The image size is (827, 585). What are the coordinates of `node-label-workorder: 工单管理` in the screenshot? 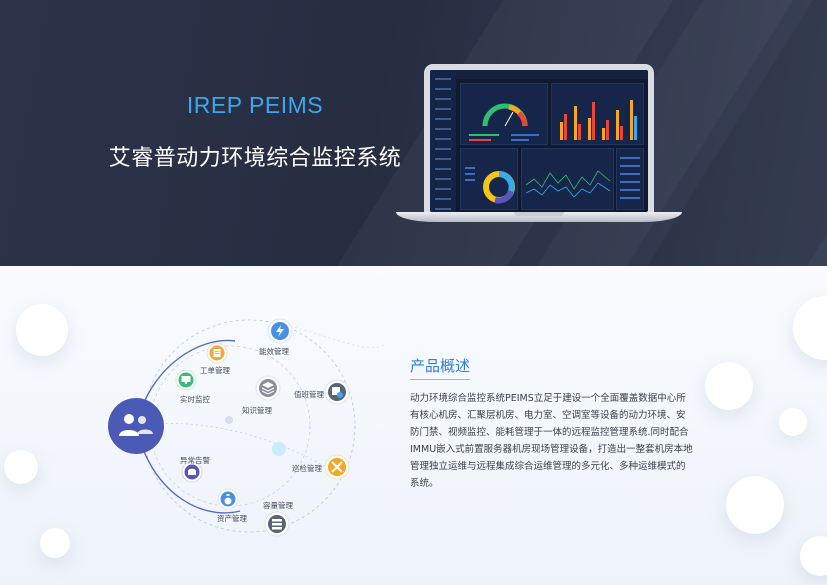 It's located at (215, 370).